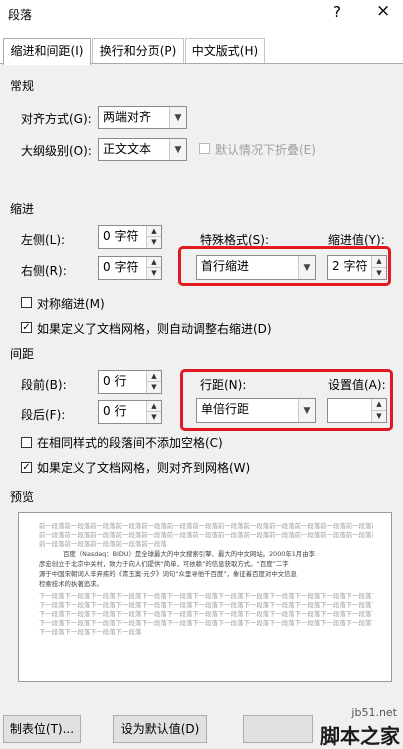  I want to click on left-indent-label: 左侧(L):, so click(43, 240).